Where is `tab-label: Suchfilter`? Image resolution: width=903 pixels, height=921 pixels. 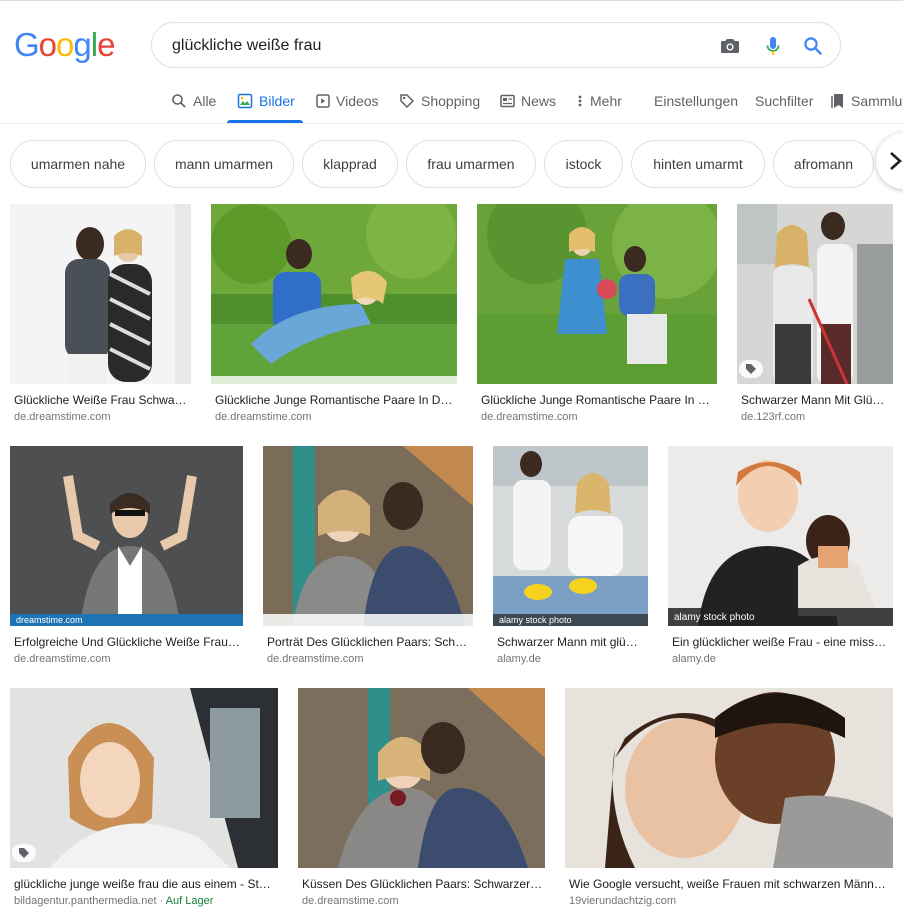
tab-label: Suchfilter is located at coordinates (784, 101).